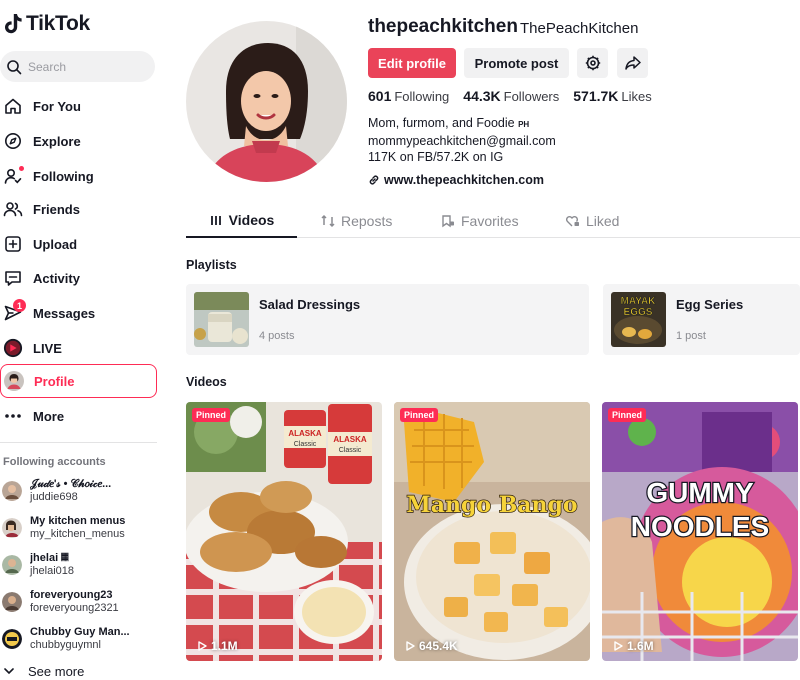 The image size is (800, 680). I want to click on video-card: Mango Bango Pinned 645.4K, so click(492, 531).